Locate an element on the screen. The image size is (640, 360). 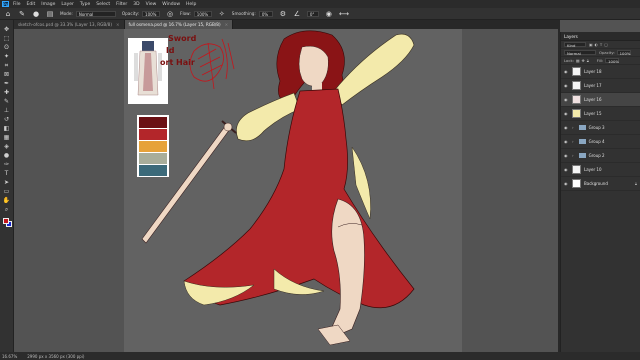
background-layer: ◉ Background 🔒︎ is located at coordinates (600, 184).